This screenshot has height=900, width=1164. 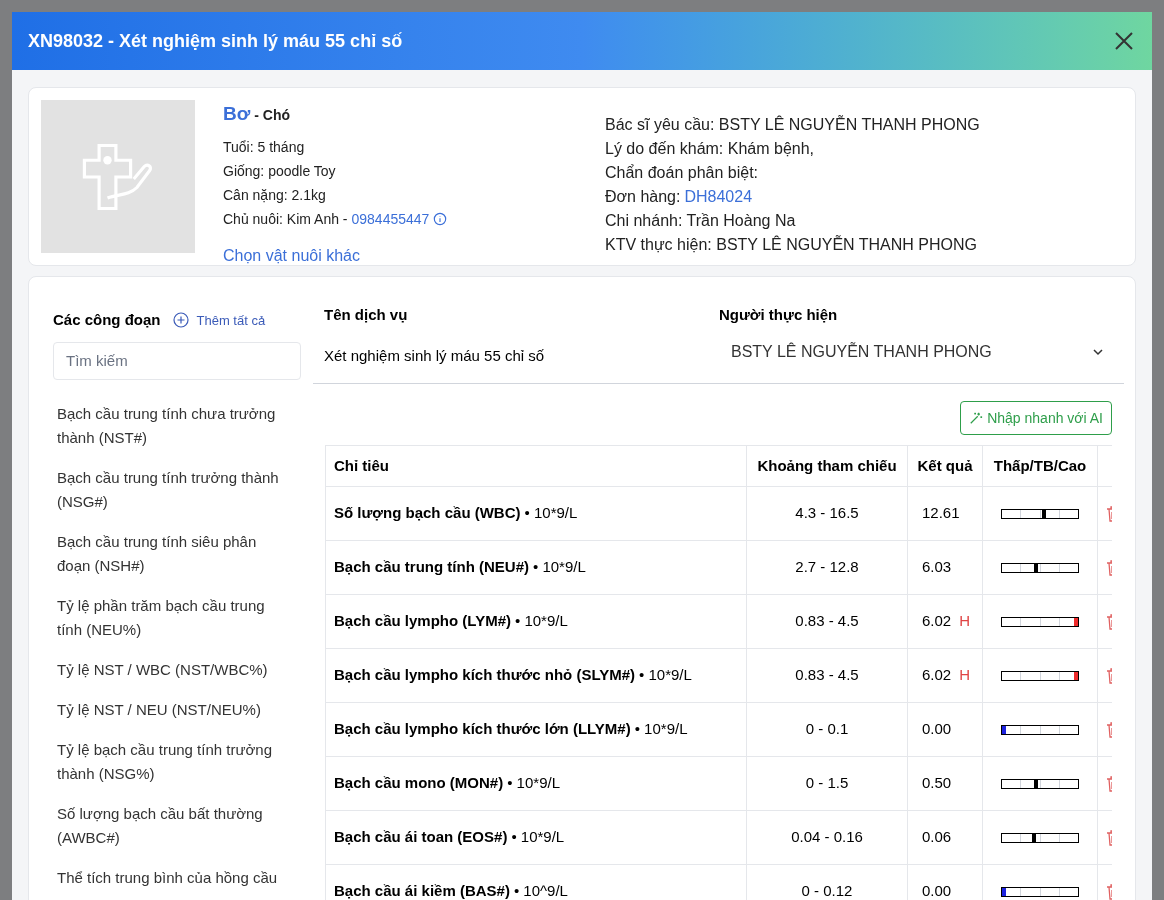 I want to click on reference-range: 0.04 - 0.16, so click(x=827, y=837).